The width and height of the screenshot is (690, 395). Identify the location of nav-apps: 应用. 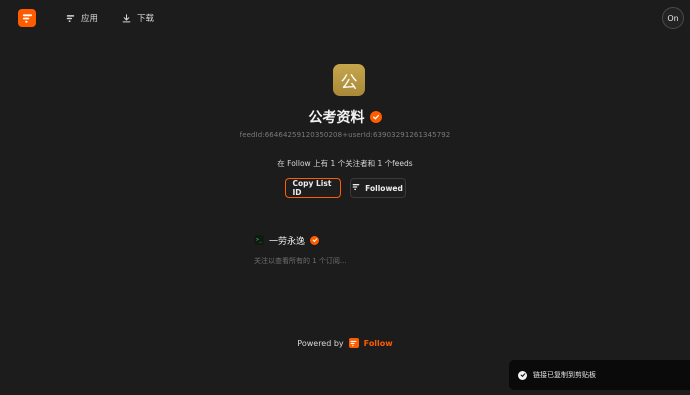
(82, 18).